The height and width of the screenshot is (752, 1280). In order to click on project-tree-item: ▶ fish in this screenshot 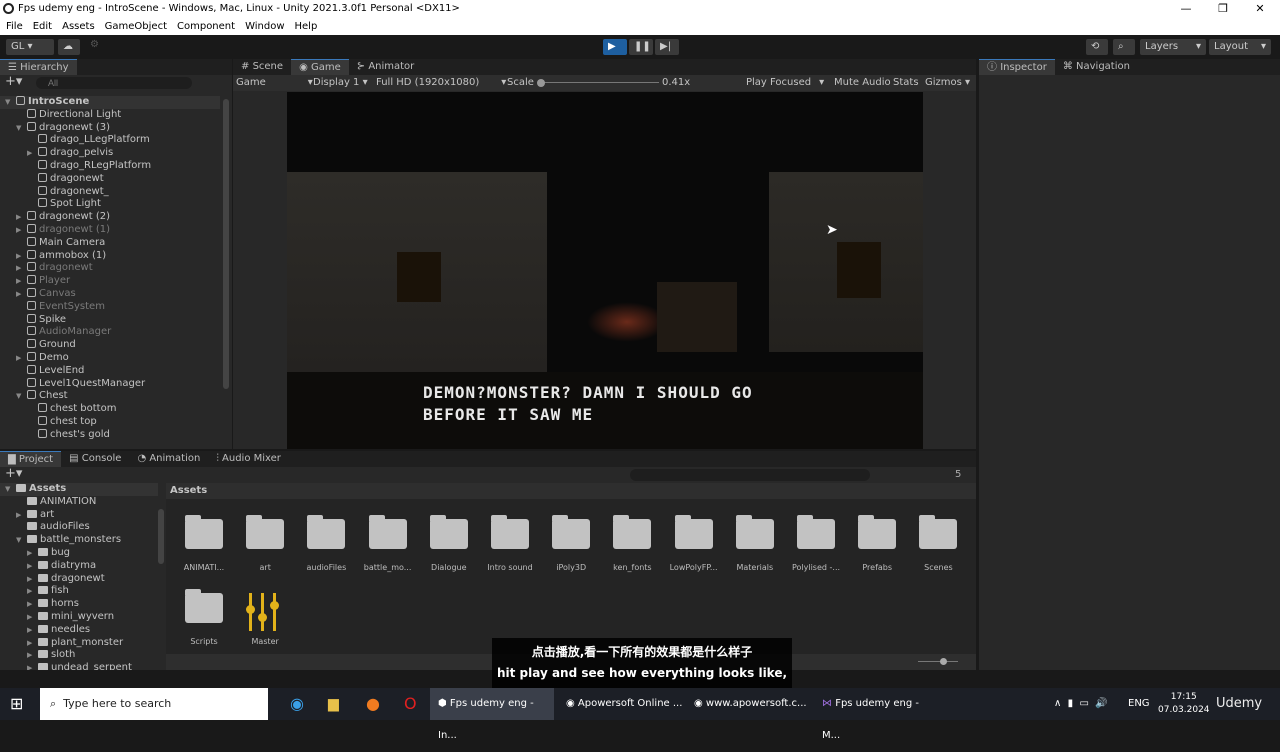, I will do `click(79, 591)`.